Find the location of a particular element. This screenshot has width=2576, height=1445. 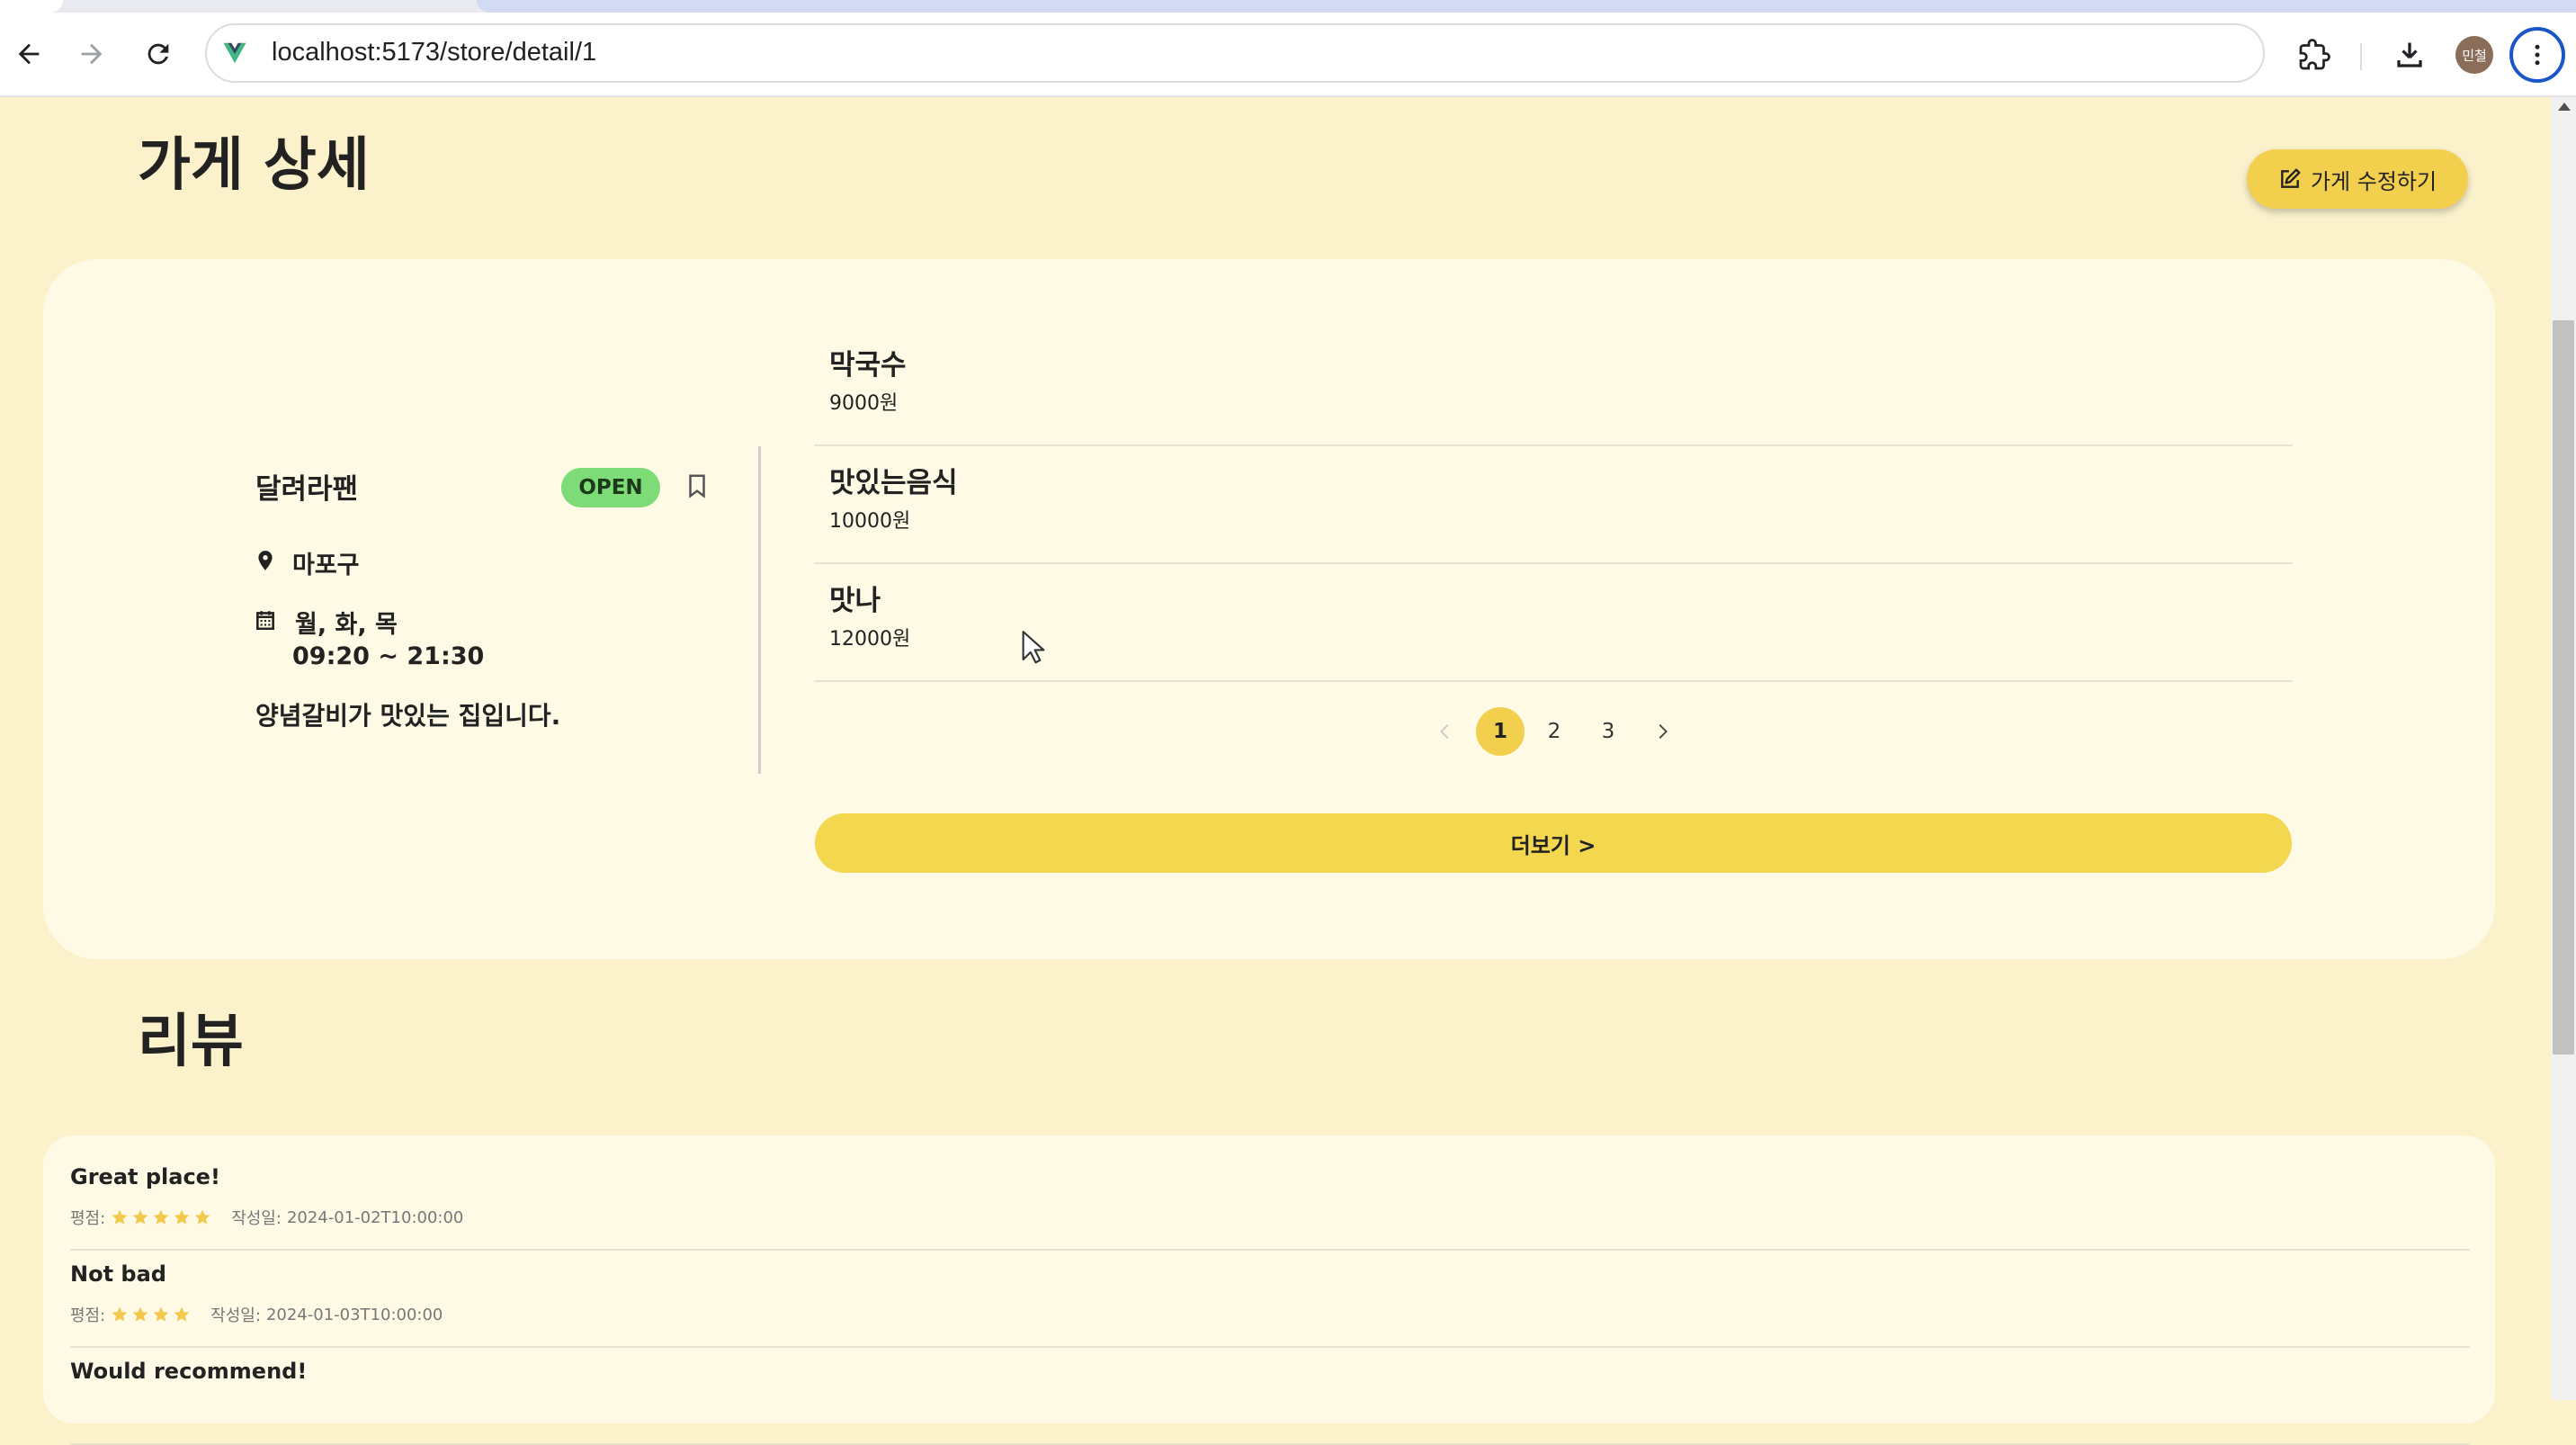

pagination-next-button is located at coordinates (1662, 731).